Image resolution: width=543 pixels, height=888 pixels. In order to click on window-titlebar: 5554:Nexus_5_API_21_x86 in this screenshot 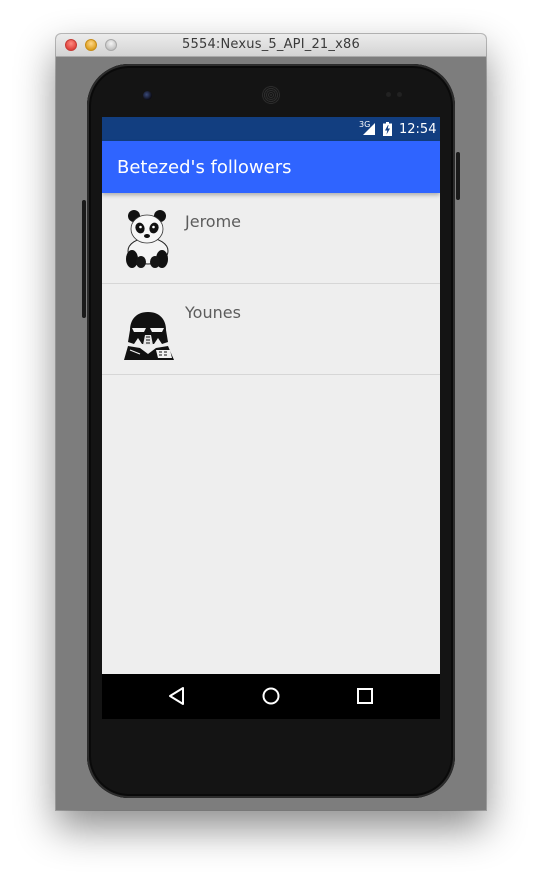, I will do `click(271, 45)`.